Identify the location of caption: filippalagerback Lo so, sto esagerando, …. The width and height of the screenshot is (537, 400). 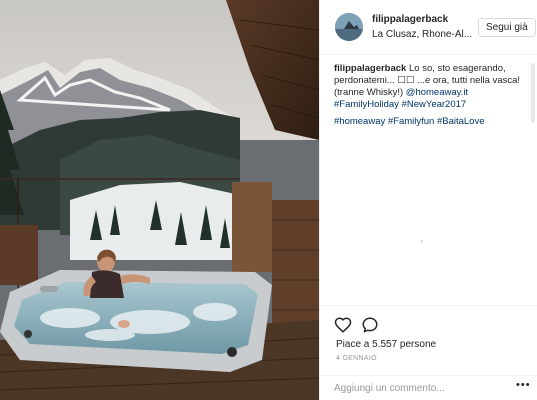
(432, 87).